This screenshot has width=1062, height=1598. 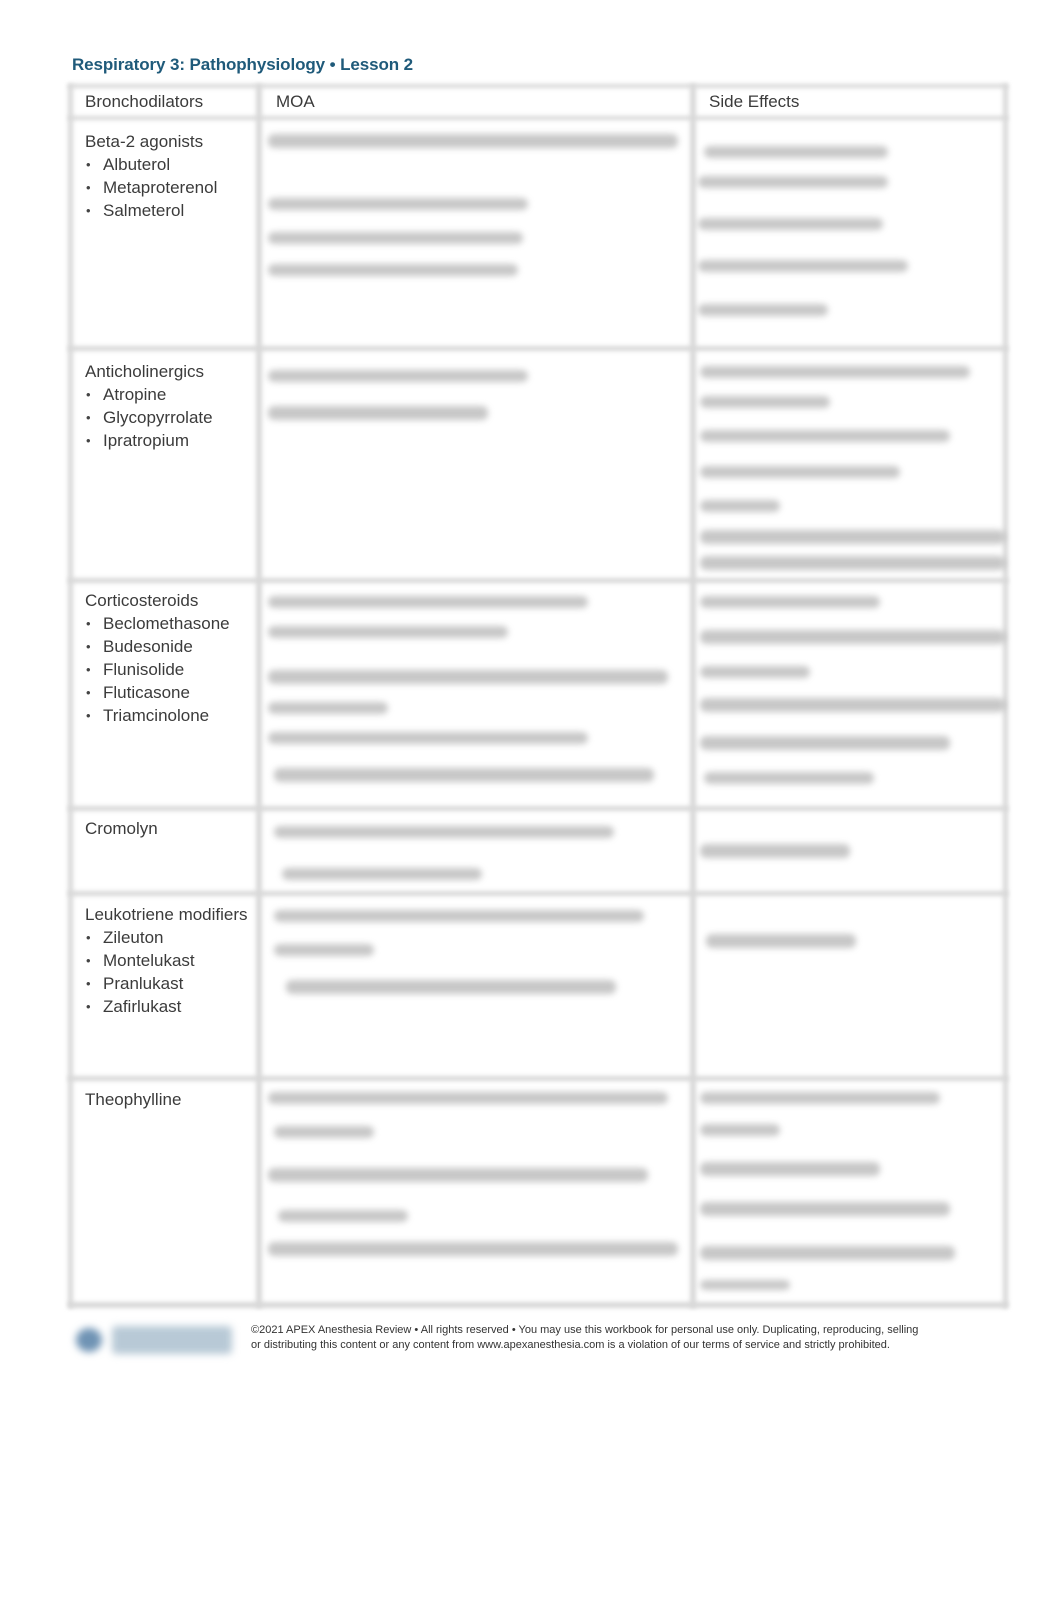 What do you see at coordinates (538, 86) in the screenshot?
I see `table-border-top` at bounding box center [538, 86].